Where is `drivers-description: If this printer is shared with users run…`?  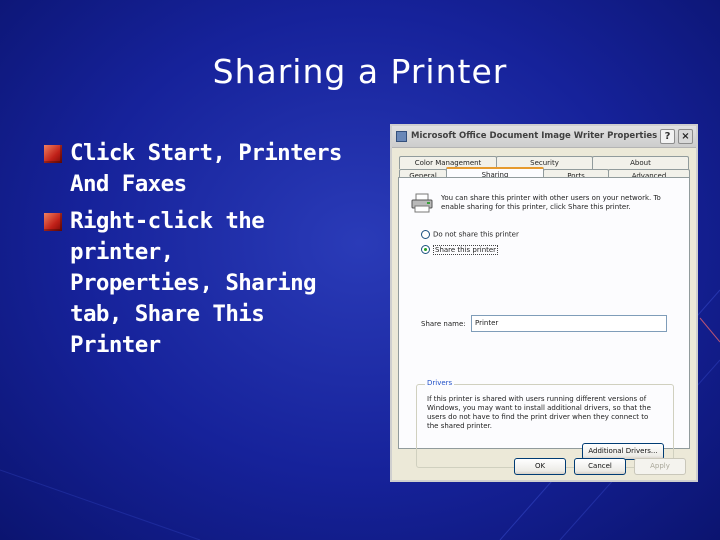
drivers-description: If this printer is shared with users run… is located at coordinates (539, 412).